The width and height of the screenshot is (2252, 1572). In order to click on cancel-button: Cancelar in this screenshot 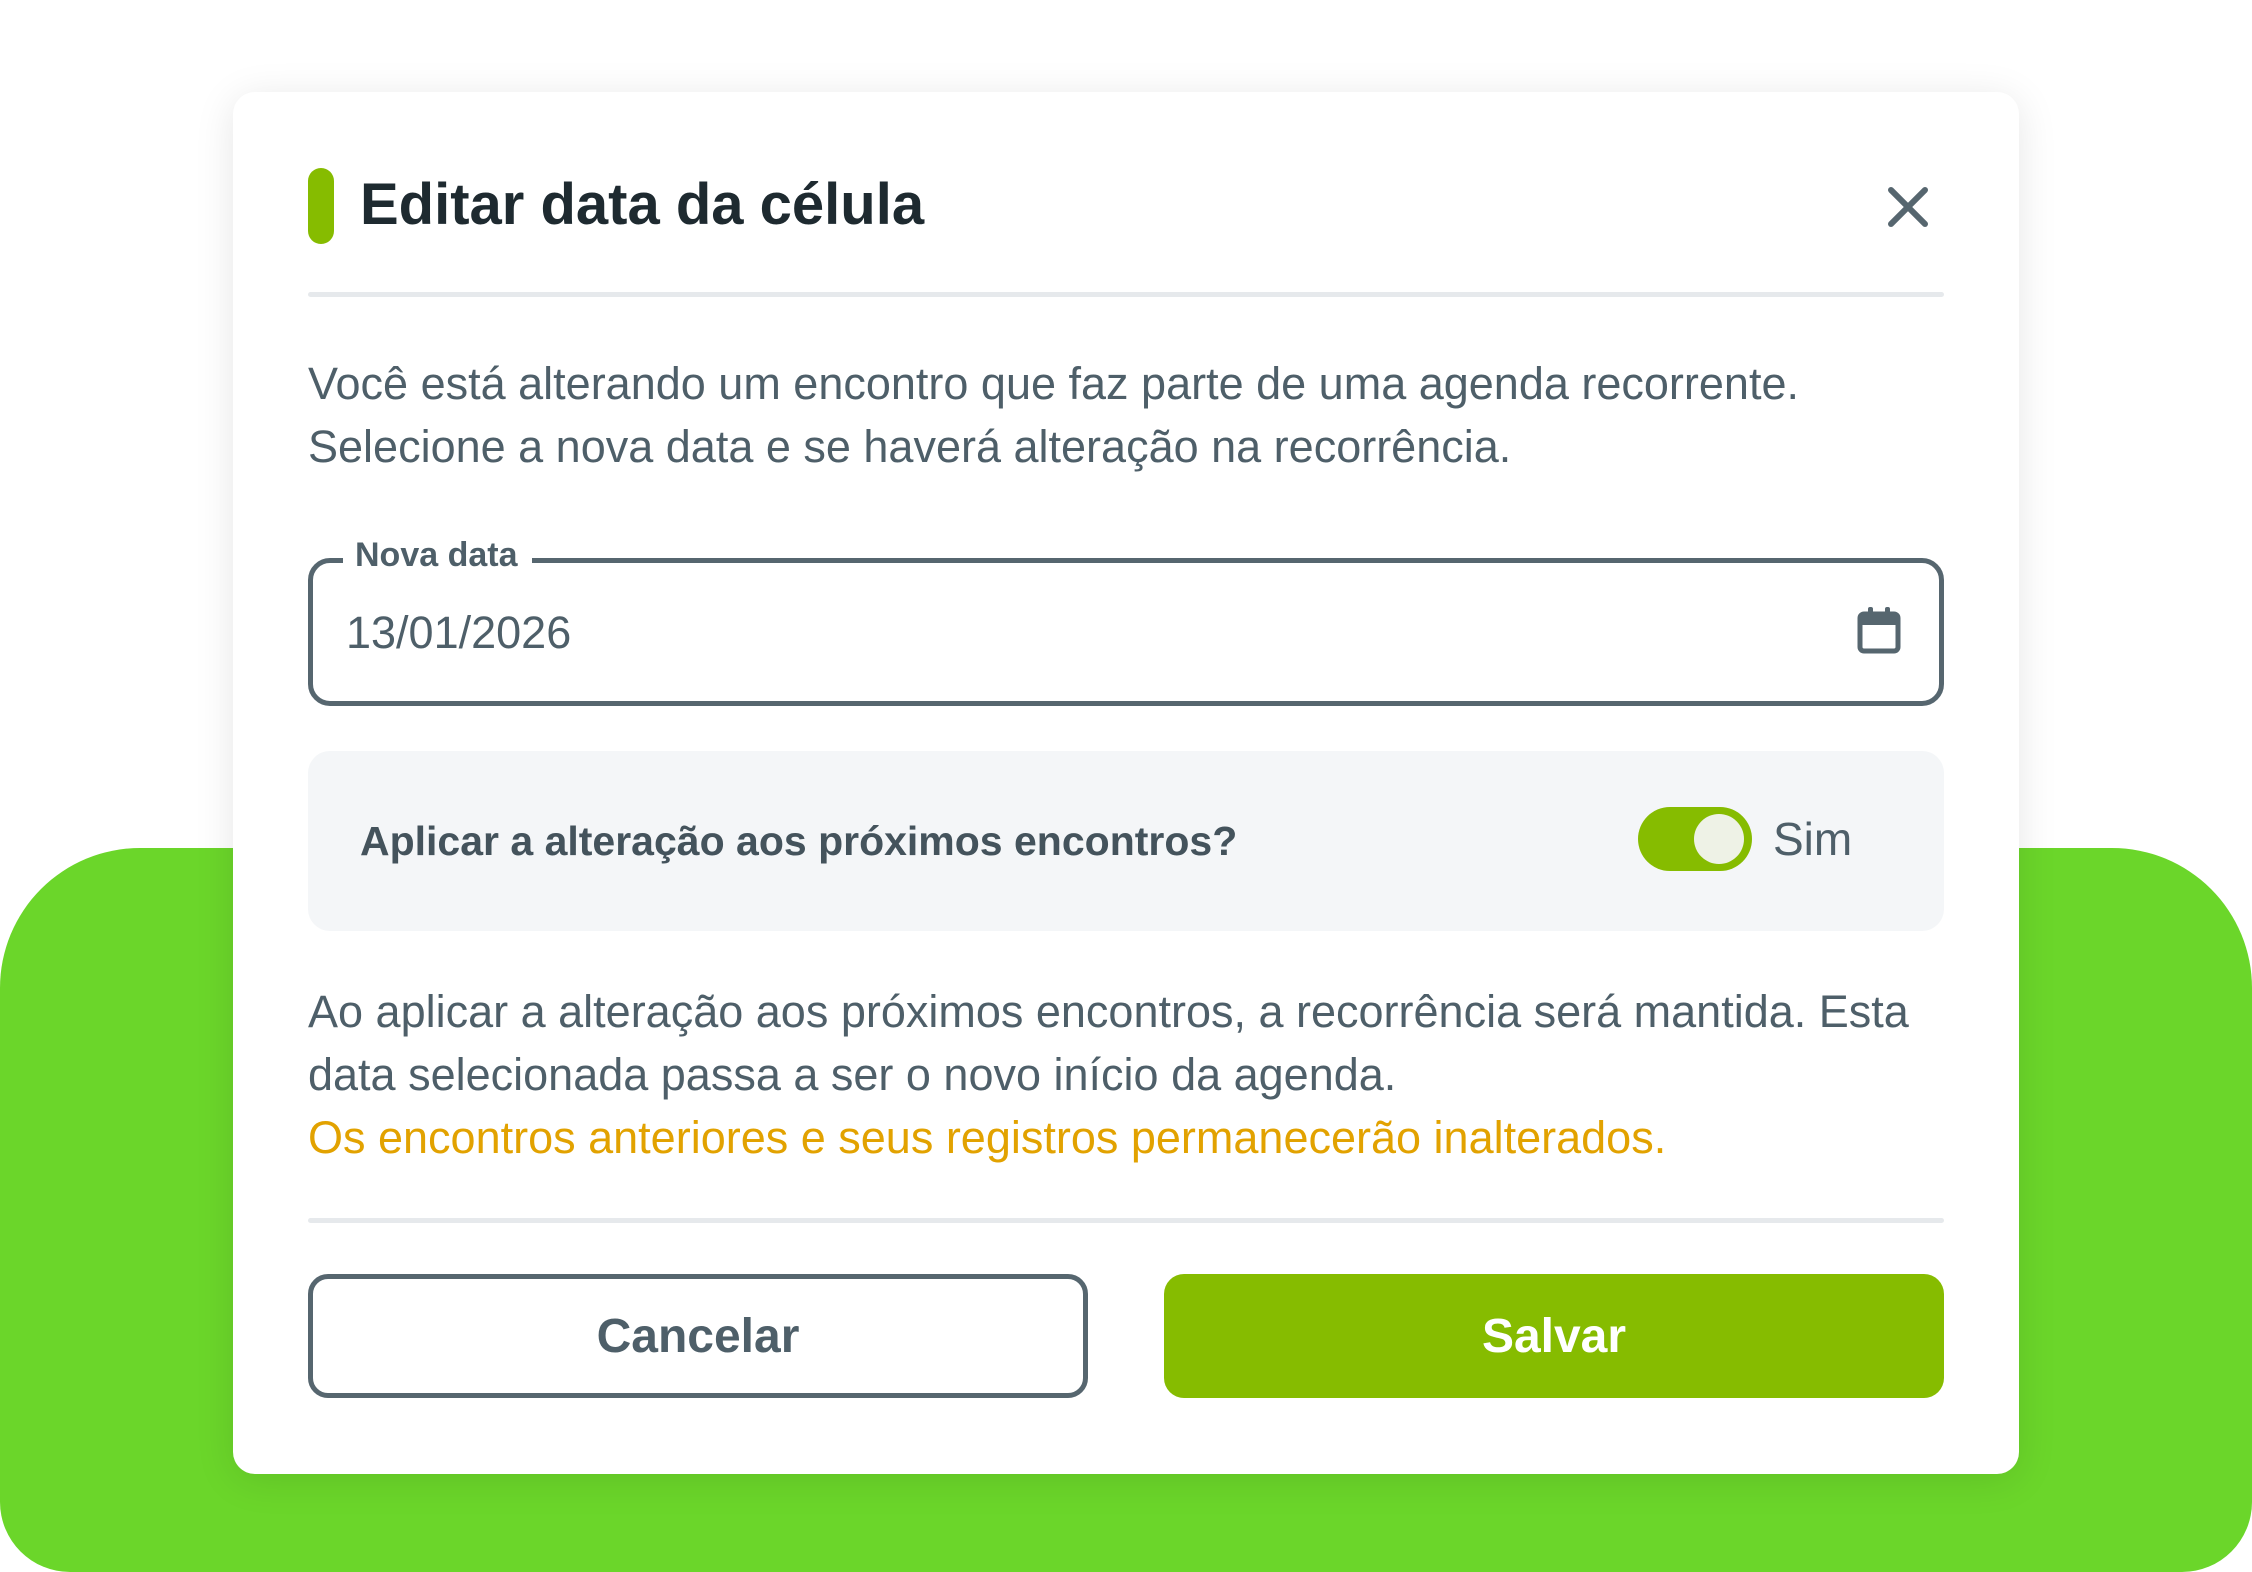, I will do `click(698, 1336)`.